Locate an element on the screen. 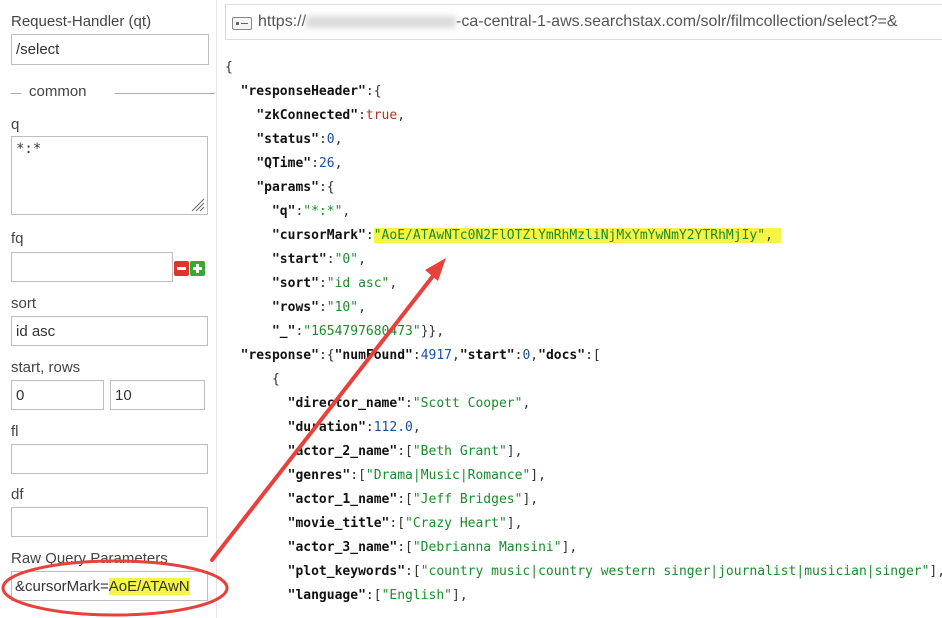 The image size is (942, 618). annotation-circle is located at coordinates (115, 588).